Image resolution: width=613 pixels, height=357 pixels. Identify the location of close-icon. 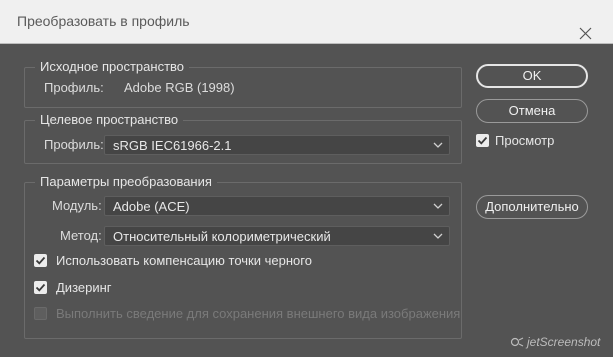
(585, 33).